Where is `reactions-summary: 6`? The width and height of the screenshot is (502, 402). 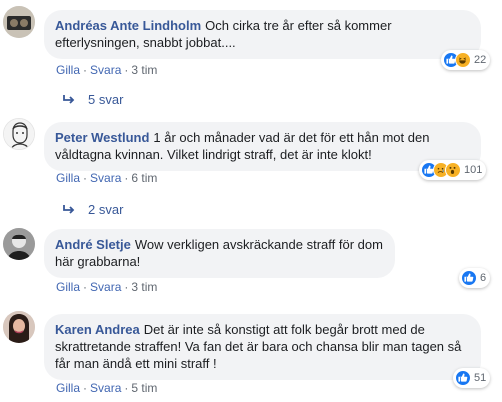
reactions-summary: 6 is located at coordinates (475, 278).